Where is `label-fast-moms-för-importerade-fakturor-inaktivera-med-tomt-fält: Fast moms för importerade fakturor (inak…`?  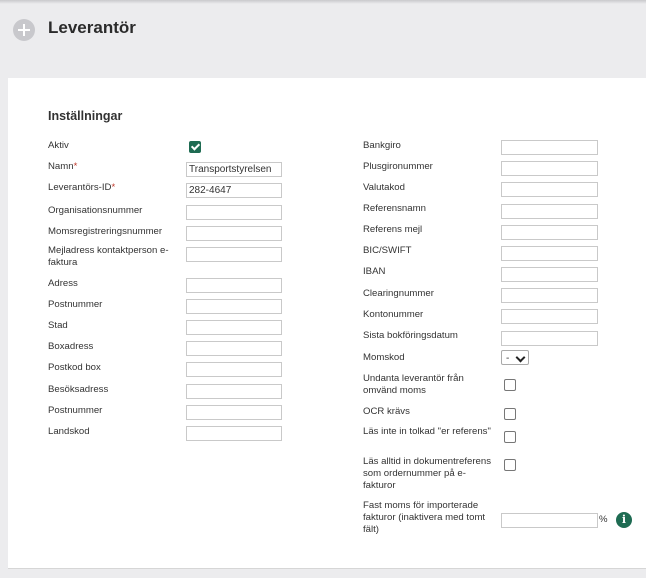 label-fast-moms-för-importerade-fakturor-inaktivera-med-tomt-fält: Fast moms för importerade fakturor (inak… is located at coordinates (430, 518).